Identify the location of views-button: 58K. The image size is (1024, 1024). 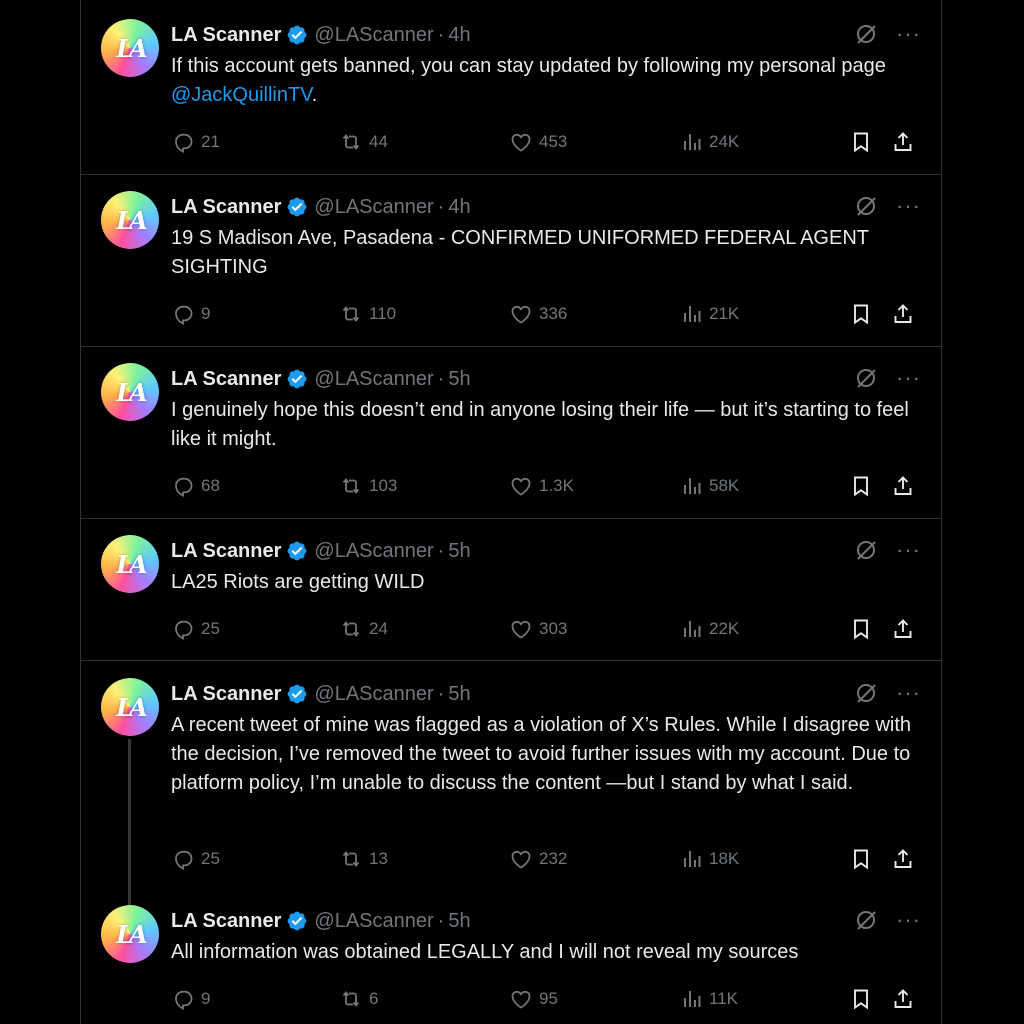
(709, 486).